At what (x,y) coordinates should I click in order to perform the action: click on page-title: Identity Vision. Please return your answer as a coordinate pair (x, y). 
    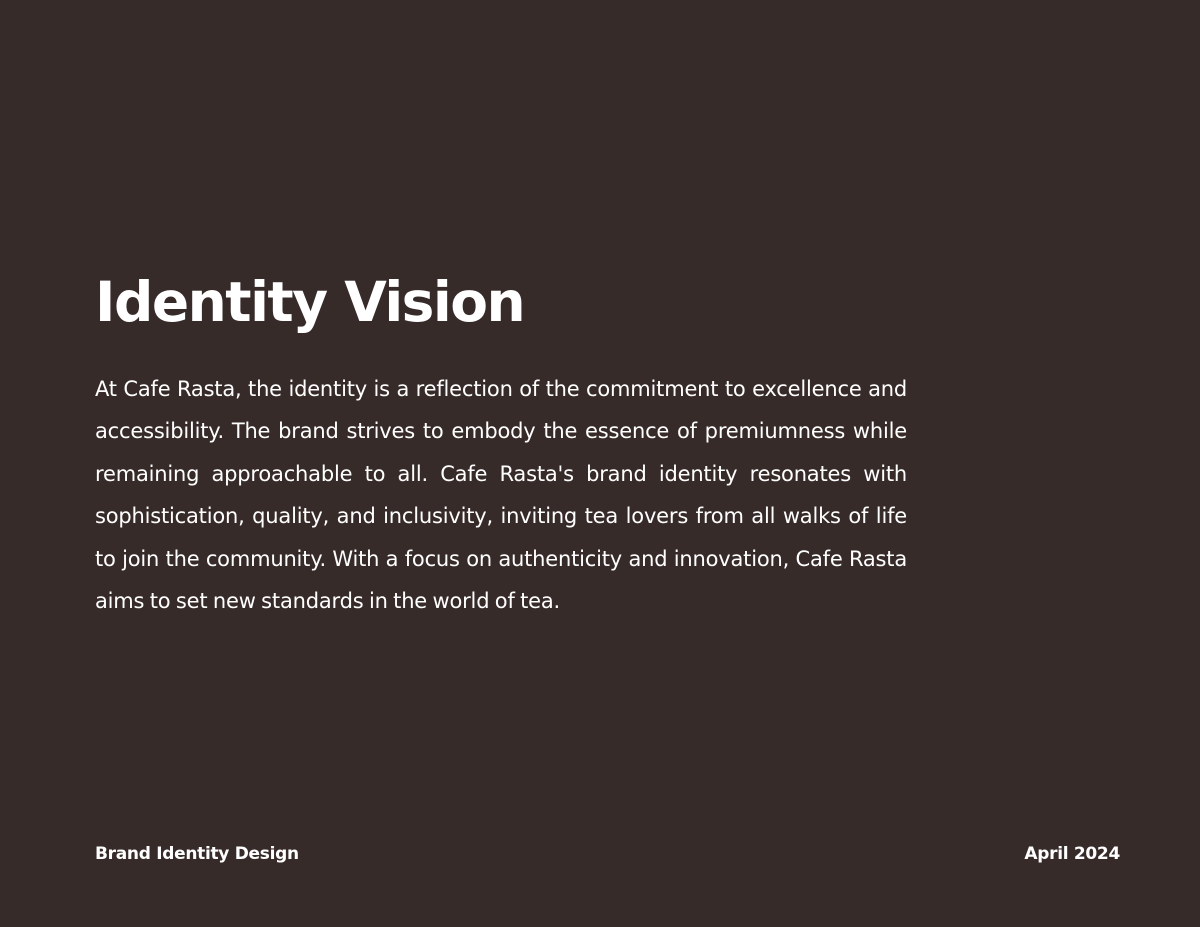
    Looking at the image, I should click on (310, 302).